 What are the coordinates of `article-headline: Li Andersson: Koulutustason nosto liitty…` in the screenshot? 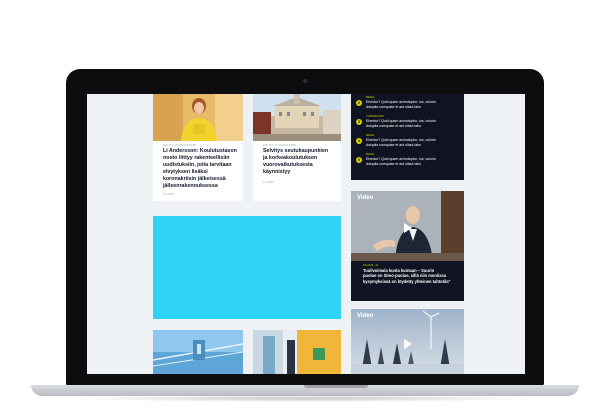 It's located at (200, 168).